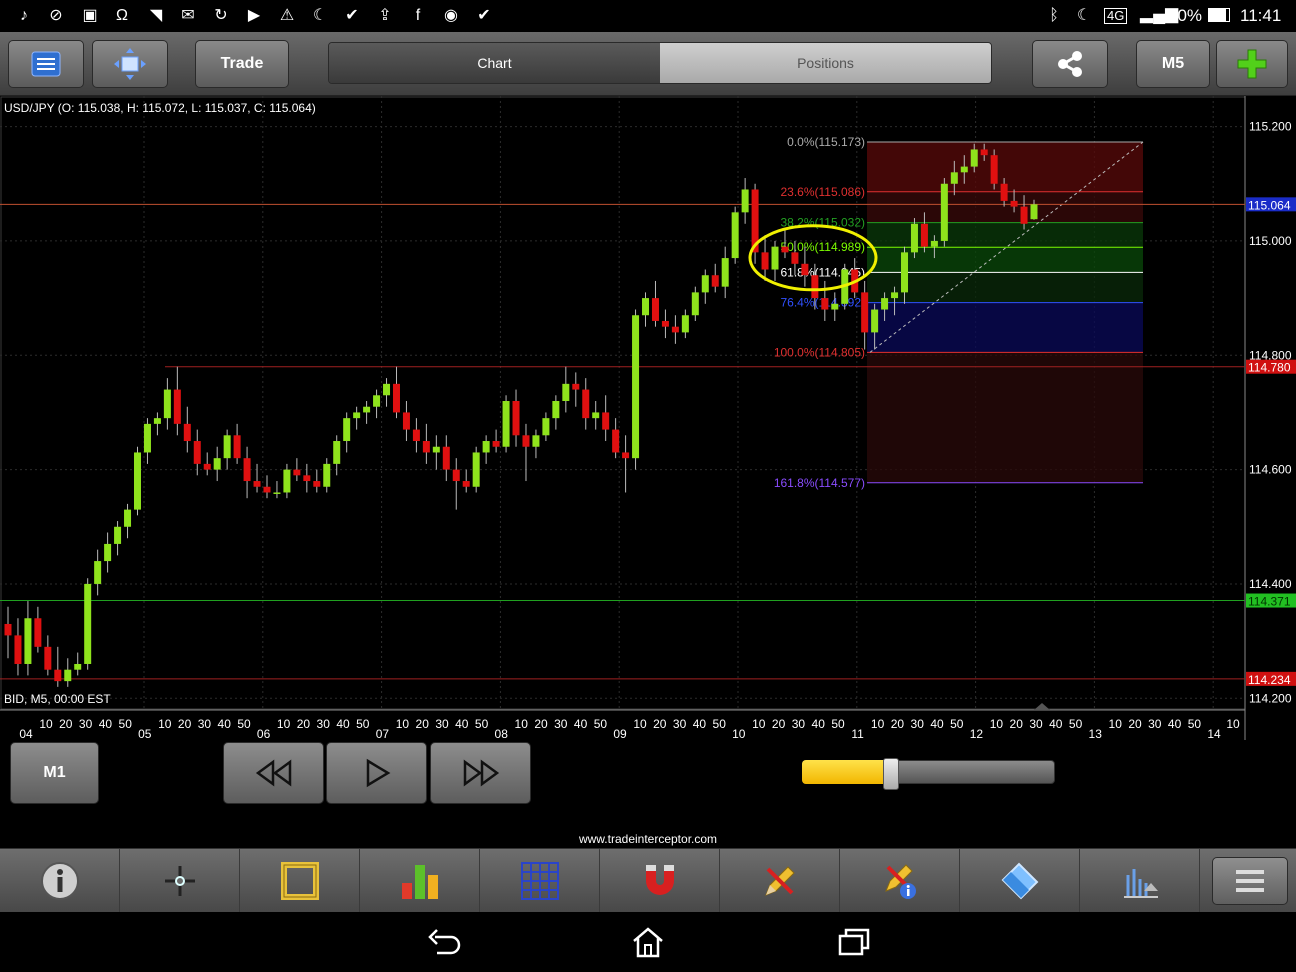 This screenshot has width=1296, height=972. I want to click on eraser-tool, so click(1020, 881).